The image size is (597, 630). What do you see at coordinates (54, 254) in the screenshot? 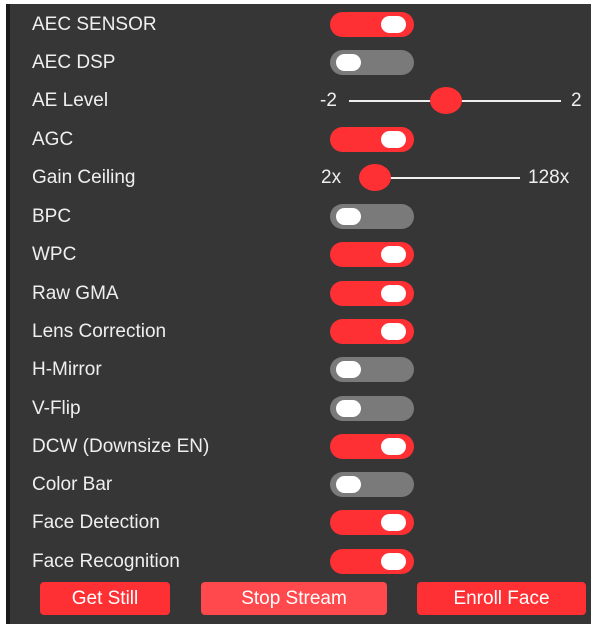
I see `setting-label: WPC` at bounding box center [54, 254].